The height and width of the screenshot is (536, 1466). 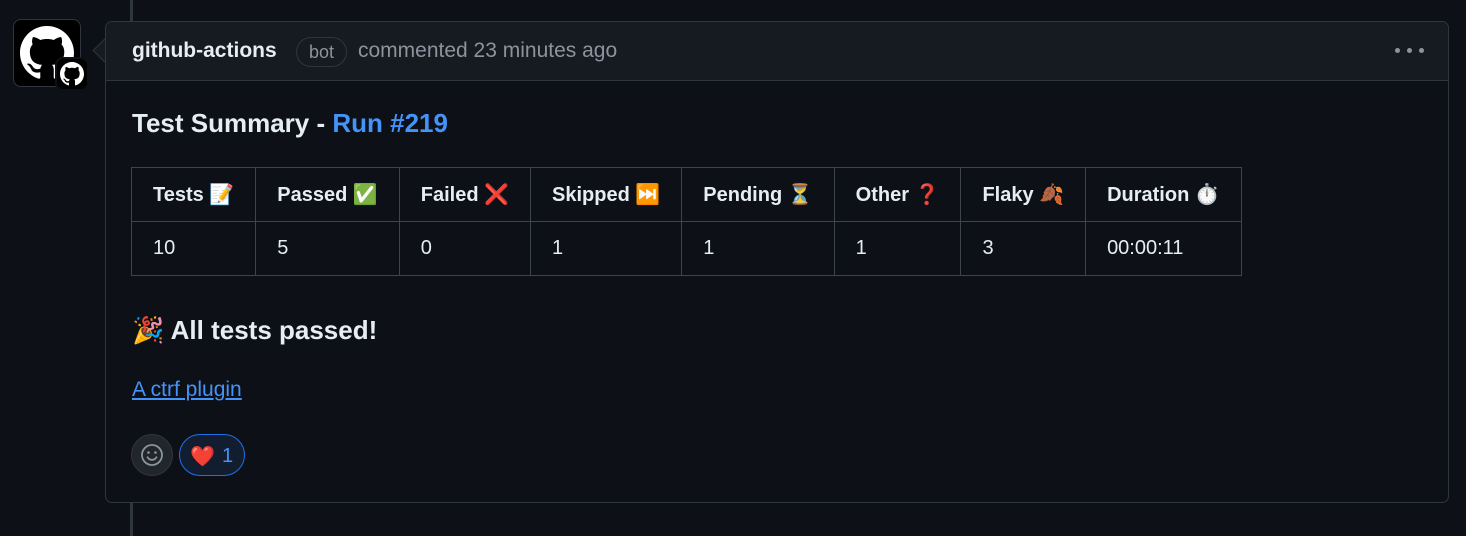 What do you see at coordinates (465, 248) in the screenshot?
I see `cell-failed: 0` at bounding box center [465, 248].